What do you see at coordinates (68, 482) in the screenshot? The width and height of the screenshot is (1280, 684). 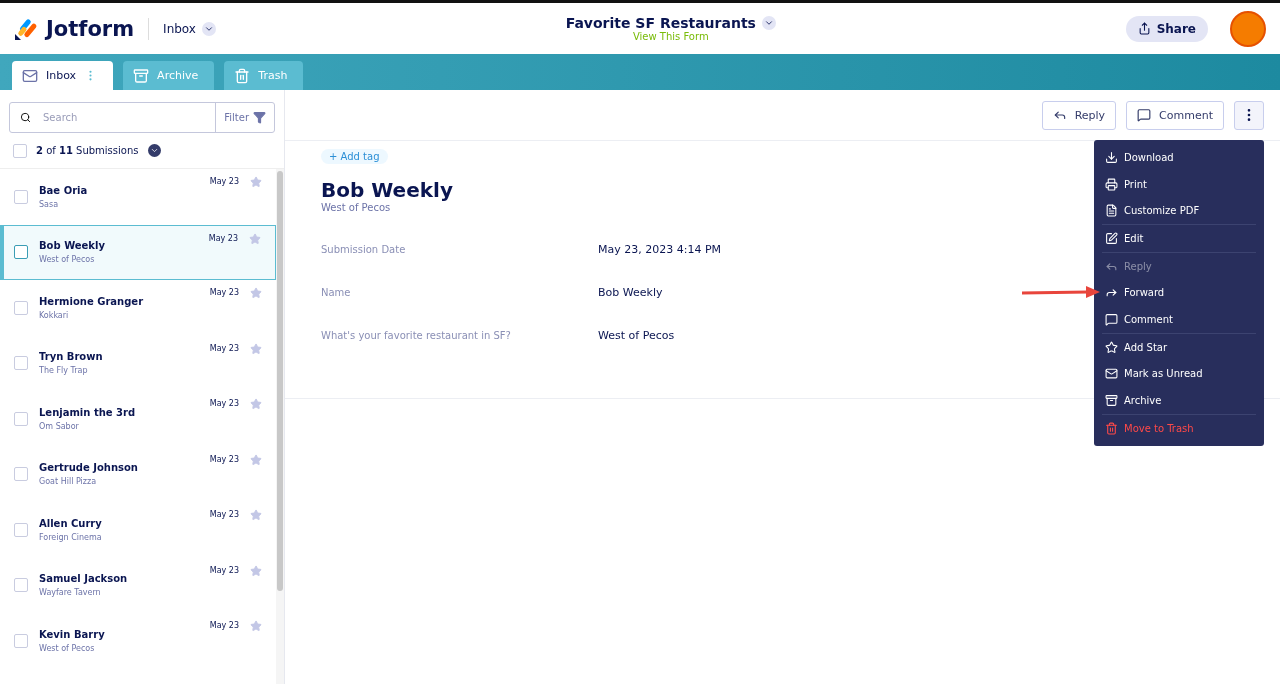 I see `submission-subtitle: Goat Hill Pizza` at bounding box center [68, 482].